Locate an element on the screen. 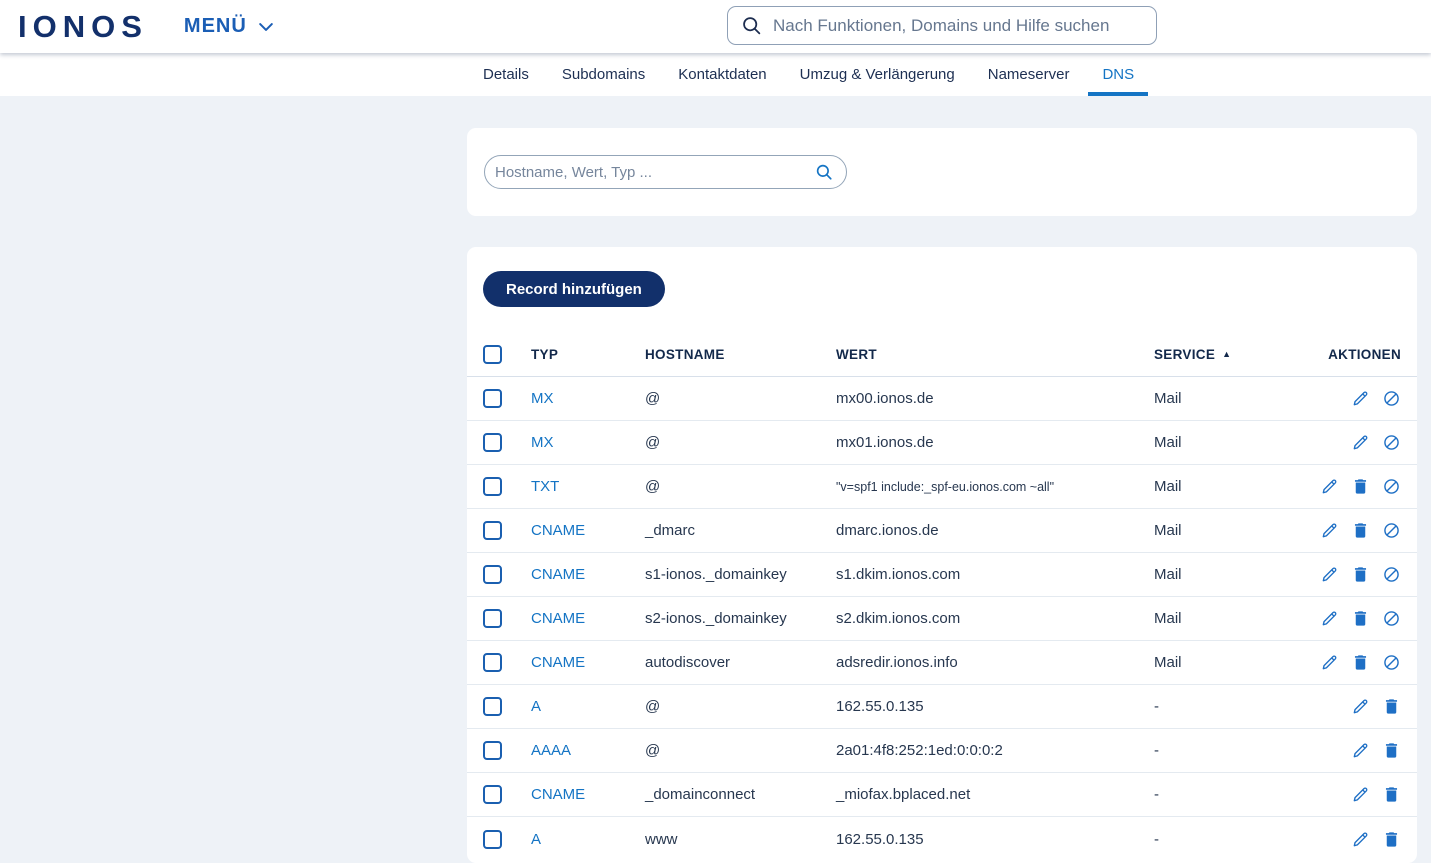 The width and height of the screenshot is (1431, 863). record-value: 162.55.0.135 is located at coordinates (880, 839).